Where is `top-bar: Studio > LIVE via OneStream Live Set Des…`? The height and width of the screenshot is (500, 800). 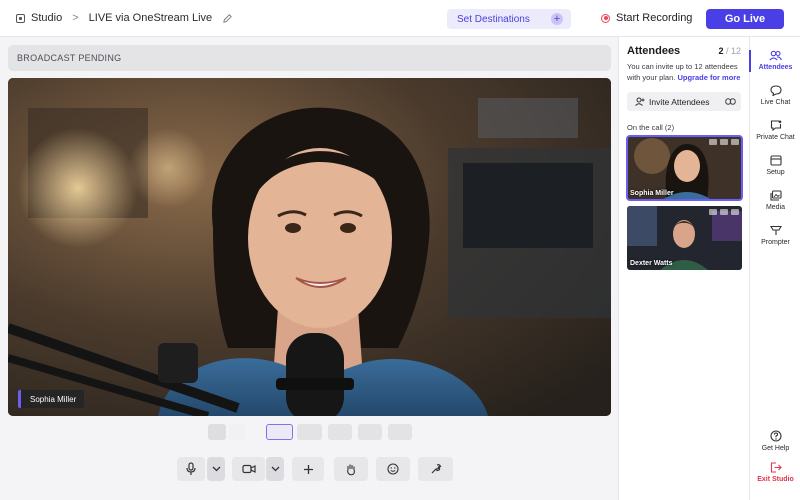 top-bar: Studio > LIVE via OneStream Live Set Des… is located at coordinates (400, 18).